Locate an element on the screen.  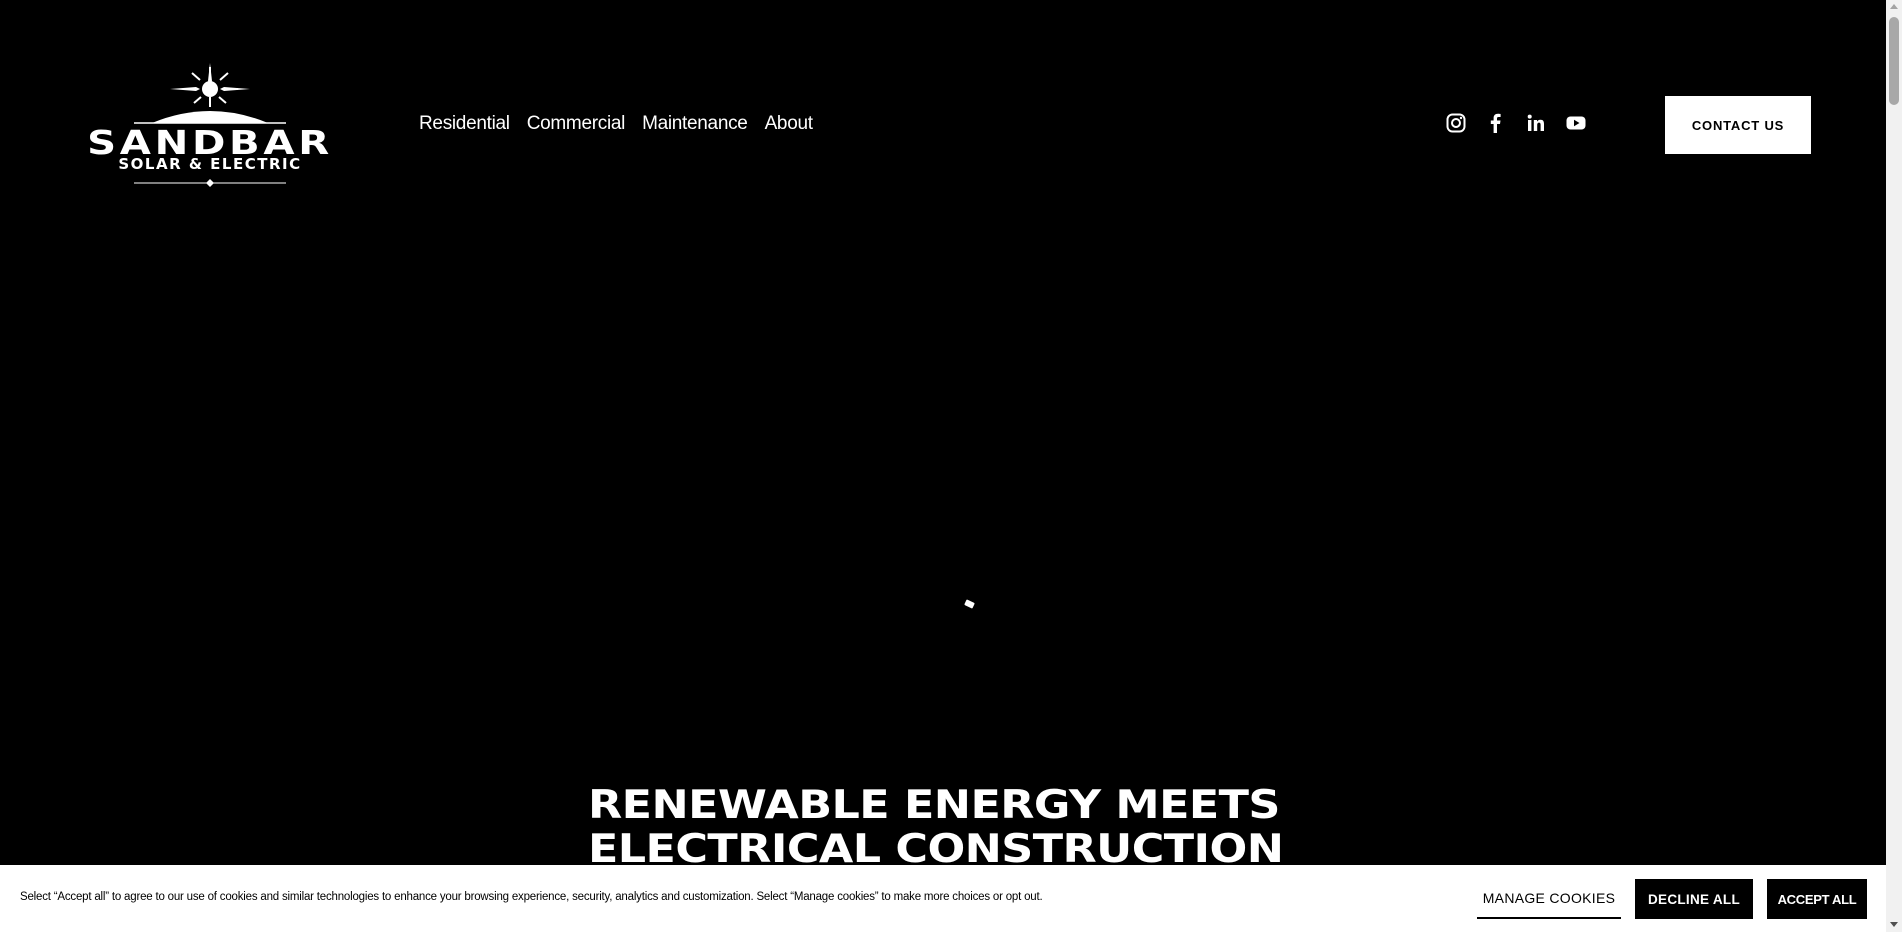
nav-commercial: Commercial is located at coordinates (576, 124).